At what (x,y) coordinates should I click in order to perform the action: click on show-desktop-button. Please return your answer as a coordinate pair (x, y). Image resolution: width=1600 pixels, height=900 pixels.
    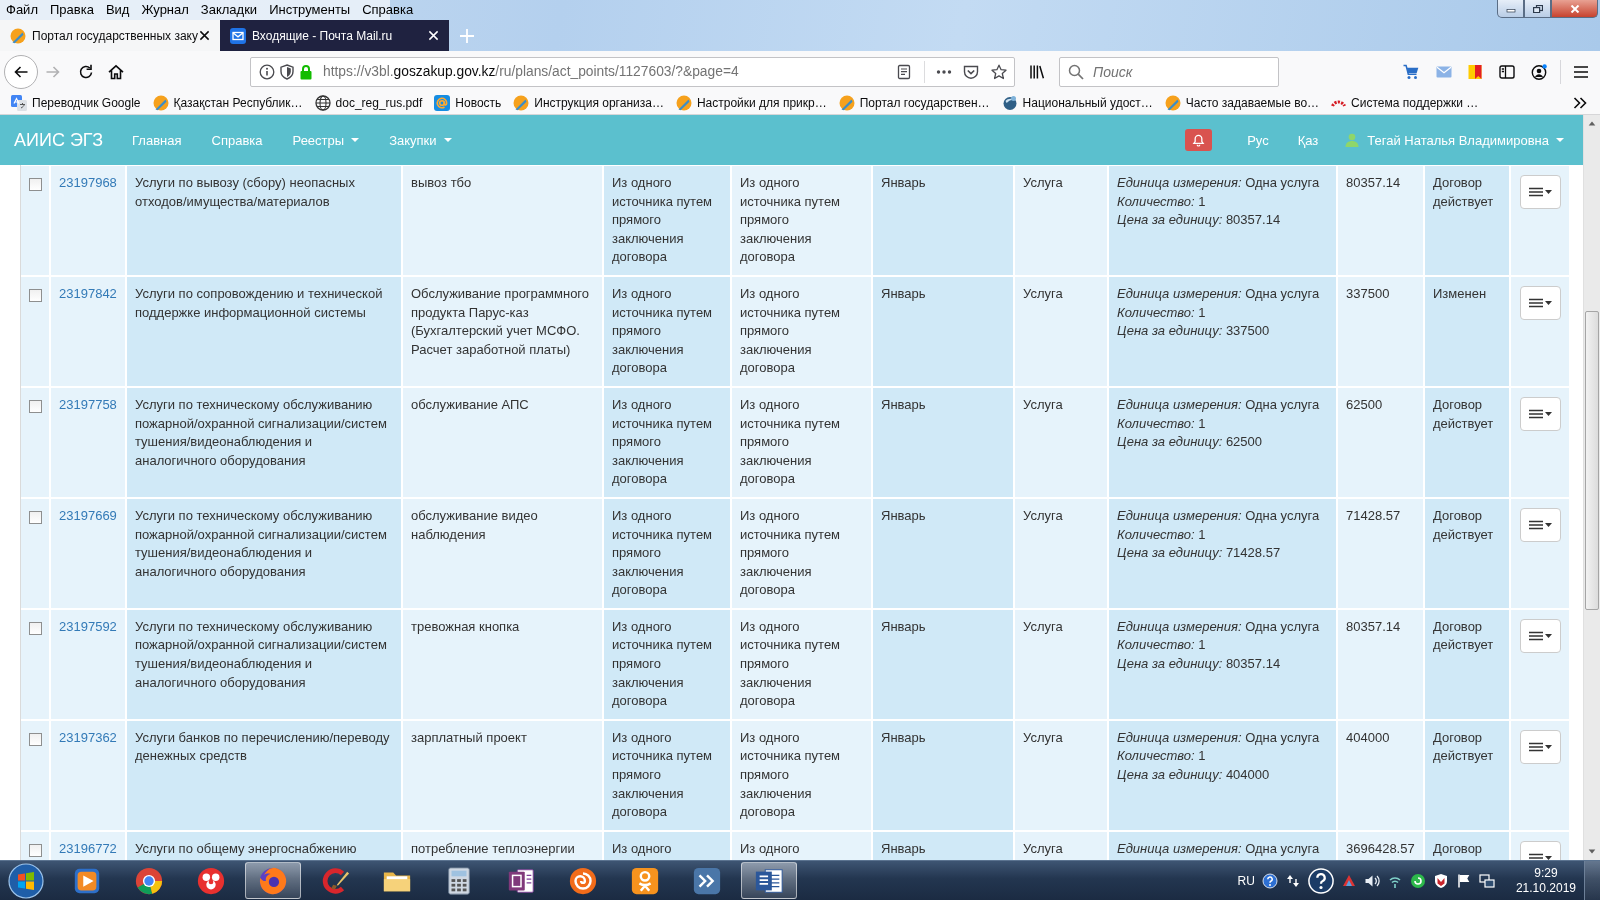
    Looking at the image, I should click on (1592, 880).